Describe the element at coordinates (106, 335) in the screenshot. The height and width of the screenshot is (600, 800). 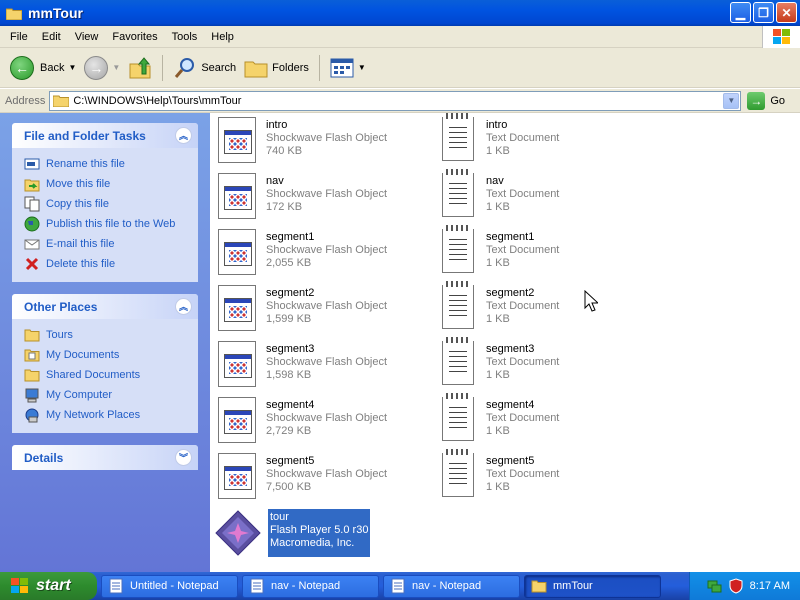
I see `place-tours: Tours` at that location.